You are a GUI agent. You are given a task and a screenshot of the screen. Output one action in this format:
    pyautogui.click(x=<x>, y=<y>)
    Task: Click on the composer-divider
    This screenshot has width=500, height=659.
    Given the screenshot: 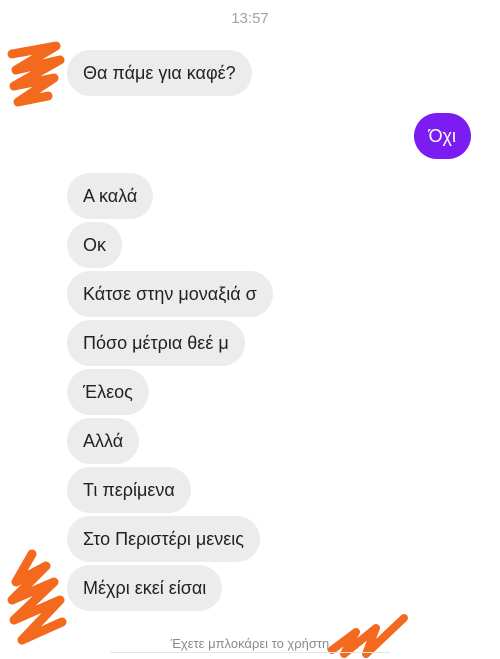 What is the action you would take?
    pyautogui.click(x=250, y=655)
    